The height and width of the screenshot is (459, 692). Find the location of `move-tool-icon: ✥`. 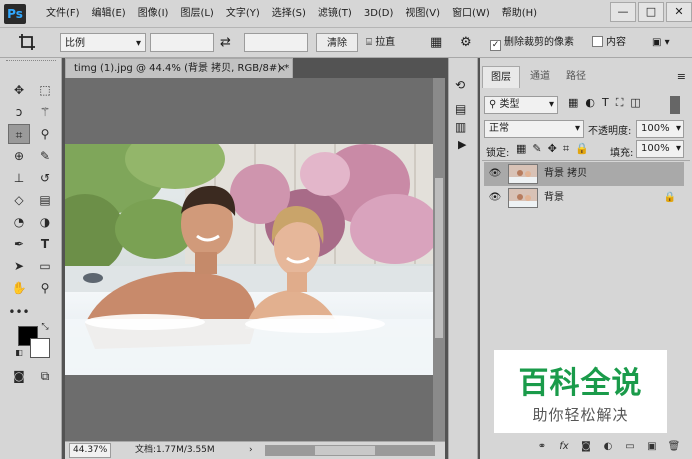

move-tool-icon: ✥ is located at coordinates (19, 90).